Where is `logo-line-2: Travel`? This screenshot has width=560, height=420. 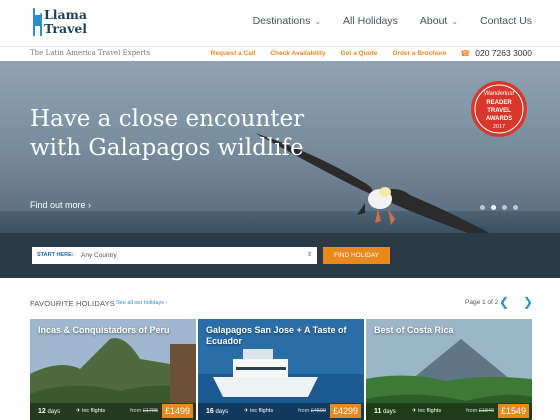
logo-line-2: Travel is located at coordinates (66, 28).